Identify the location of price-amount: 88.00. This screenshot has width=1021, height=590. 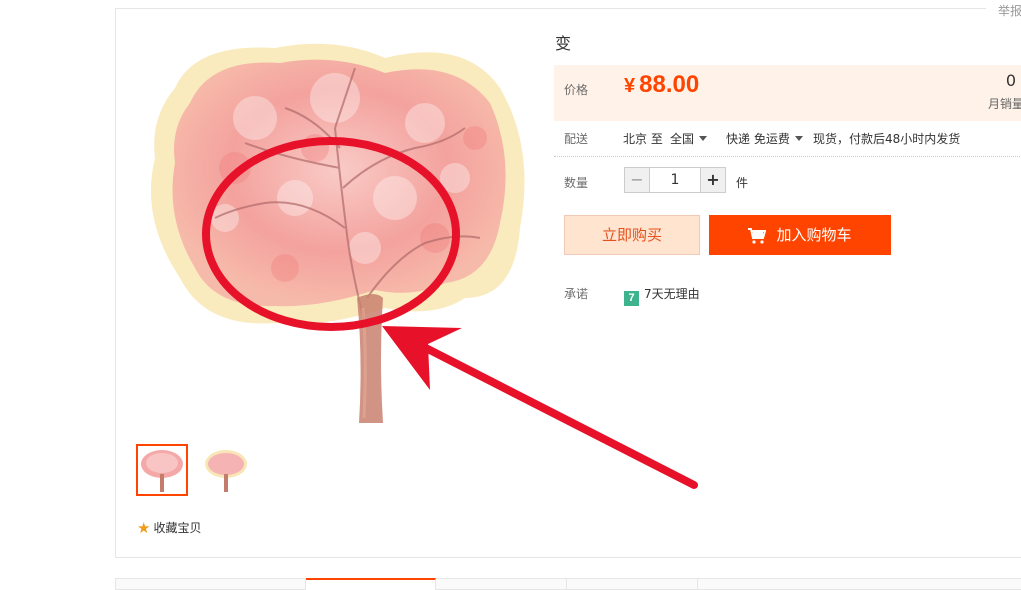
(669, 84).